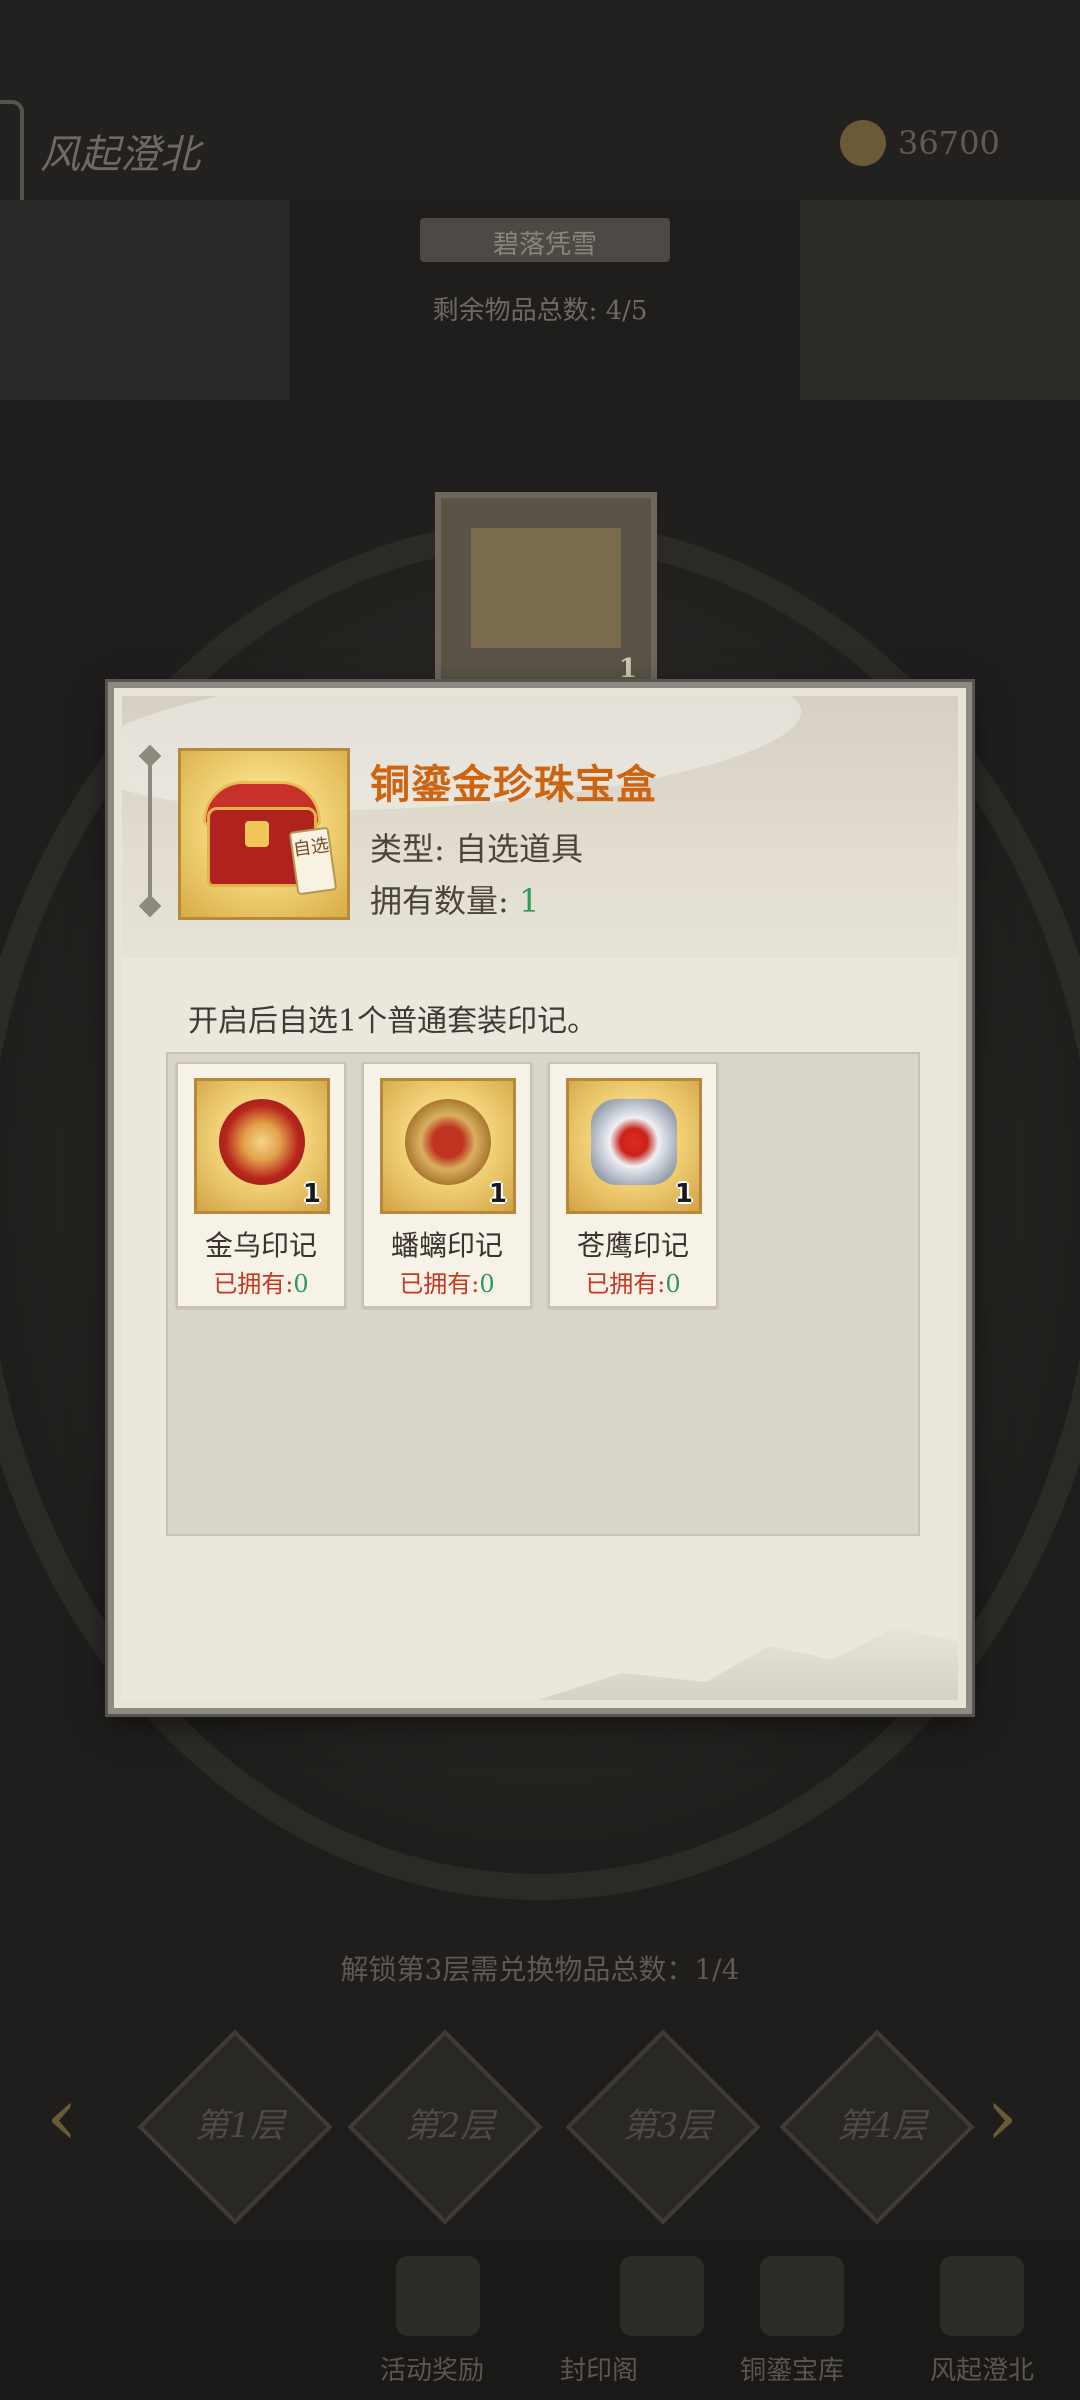 This screenshot has width=1080, height=2400. What do you see at coordinates (260, 1245) in the screenshot?
I see `option-name: 金乌印记` at bounding box center [260, 1245].